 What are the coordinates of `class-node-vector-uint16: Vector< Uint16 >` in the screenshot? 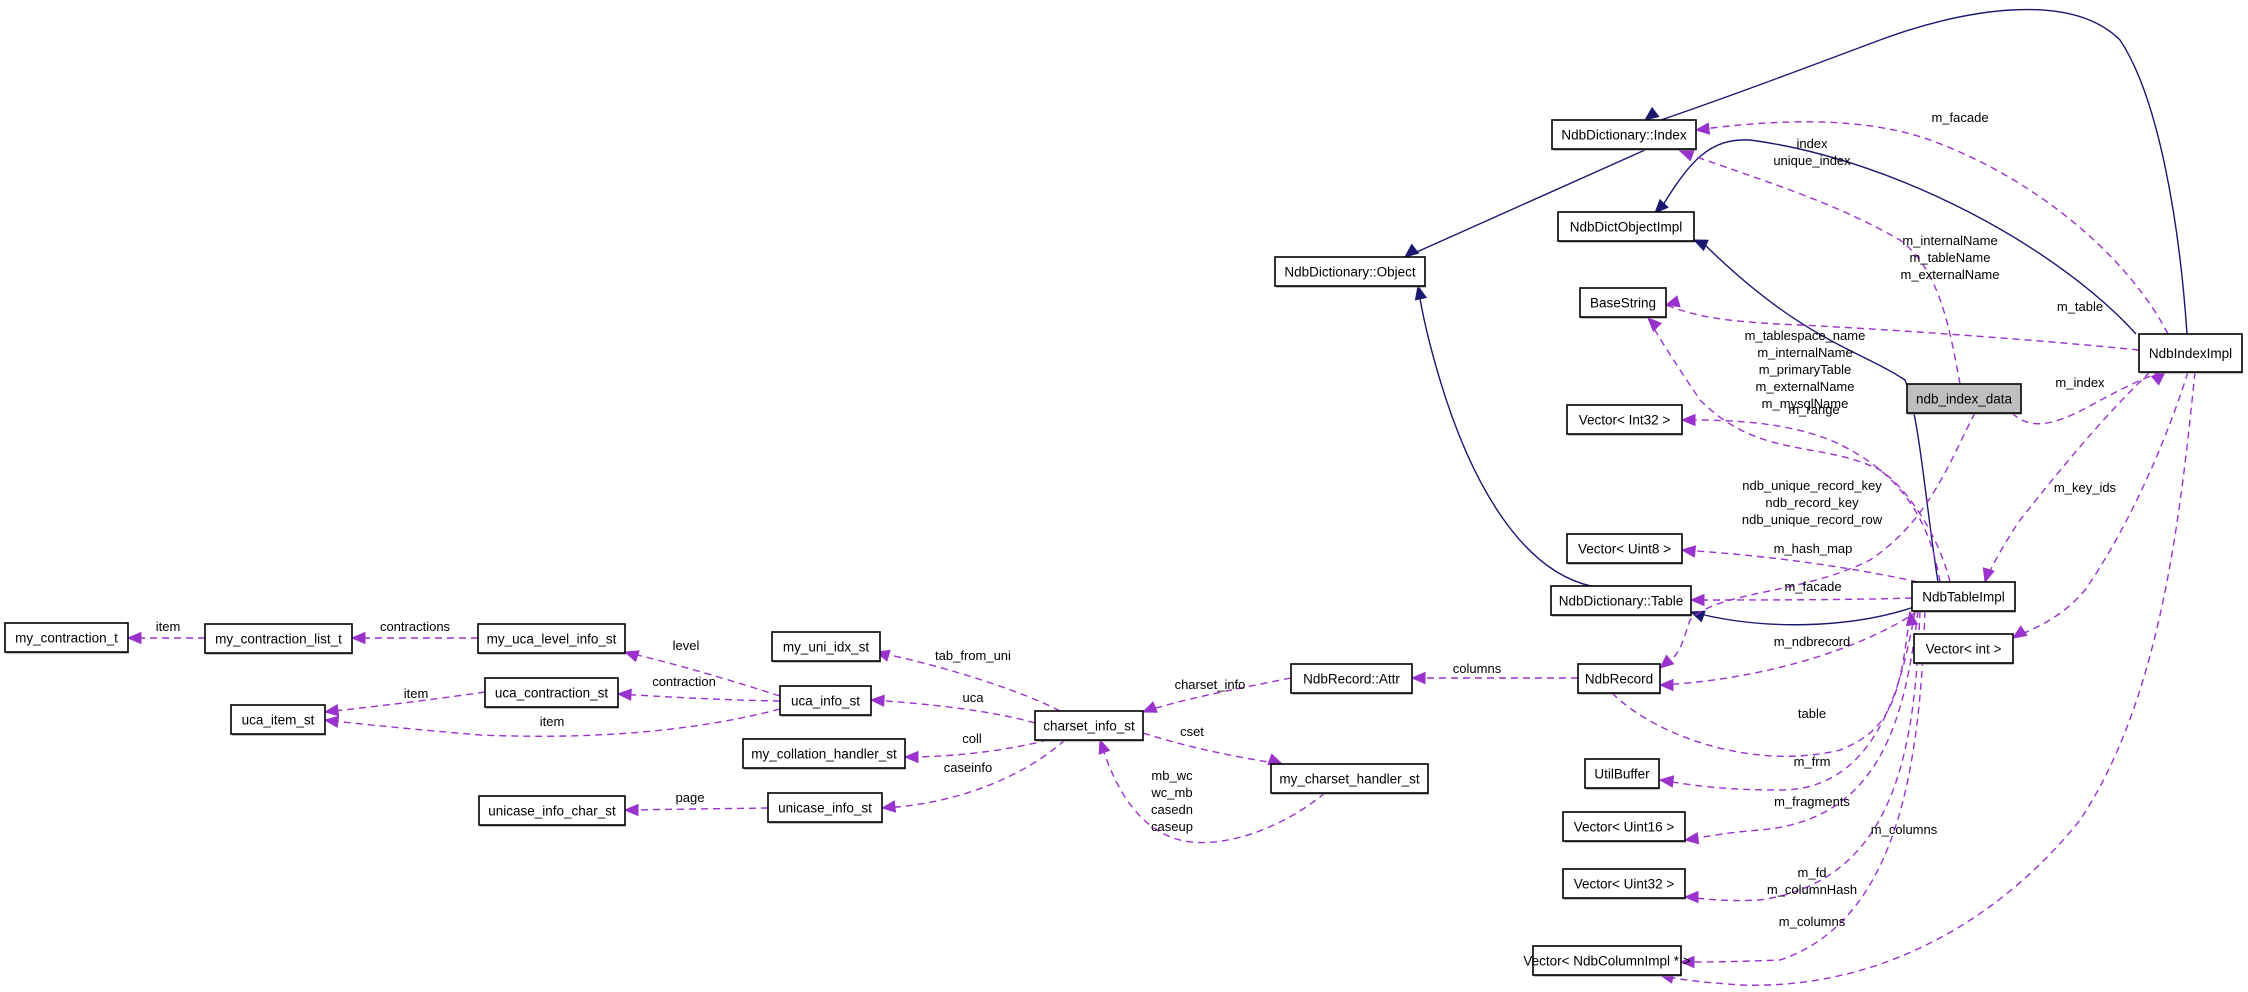 It's located at (1624, 827).